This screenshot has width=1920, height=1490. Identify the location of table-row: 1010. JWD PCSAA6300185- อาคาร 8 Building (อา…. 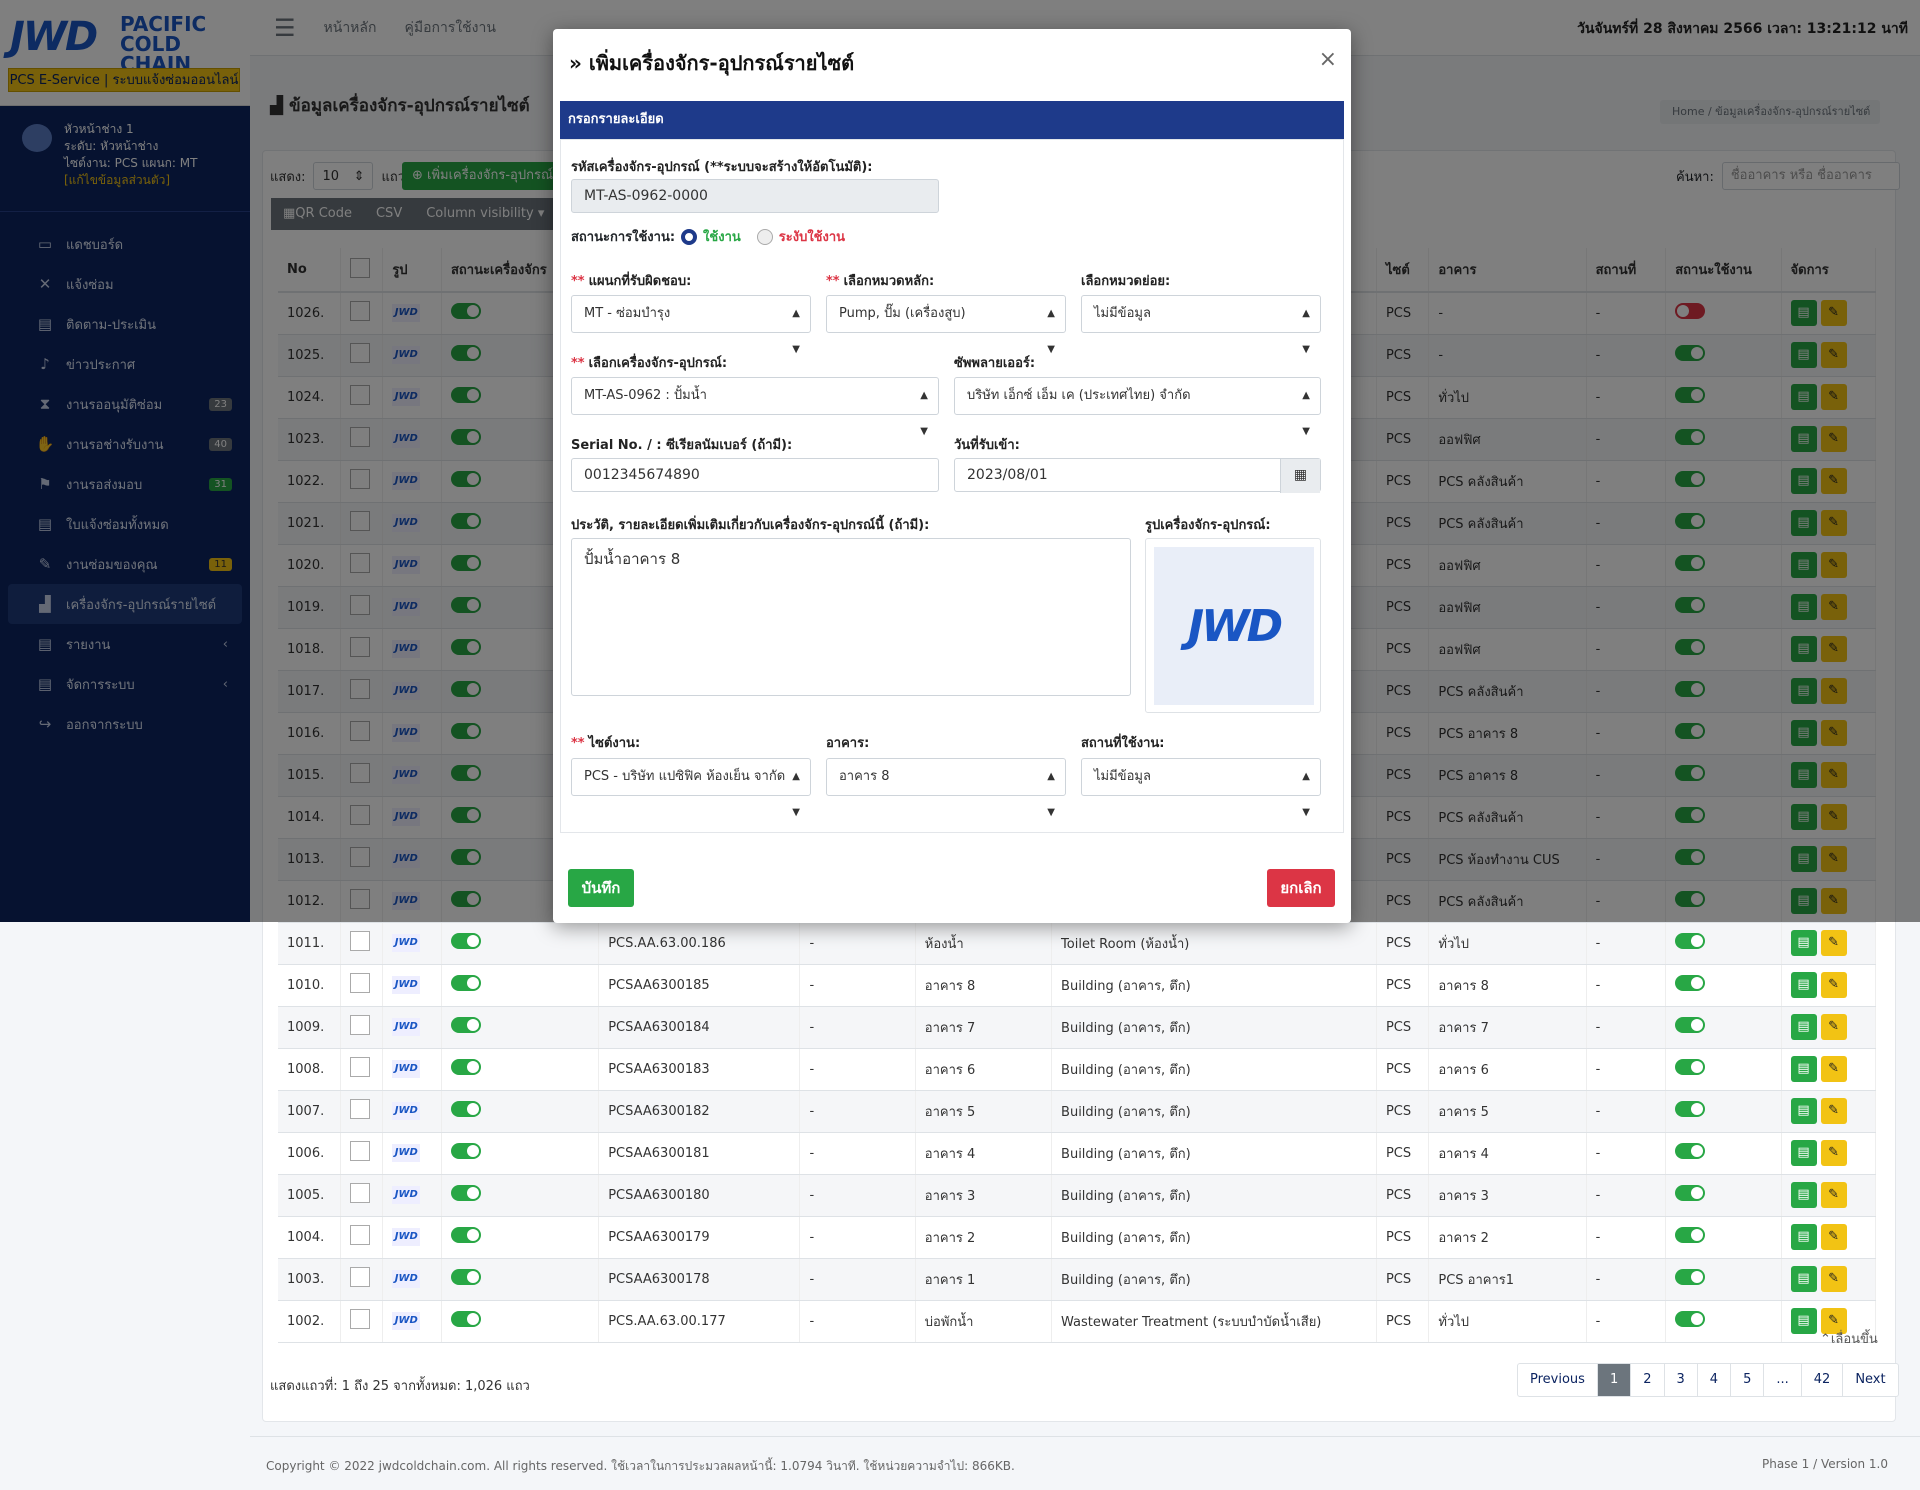
(1077, 985).